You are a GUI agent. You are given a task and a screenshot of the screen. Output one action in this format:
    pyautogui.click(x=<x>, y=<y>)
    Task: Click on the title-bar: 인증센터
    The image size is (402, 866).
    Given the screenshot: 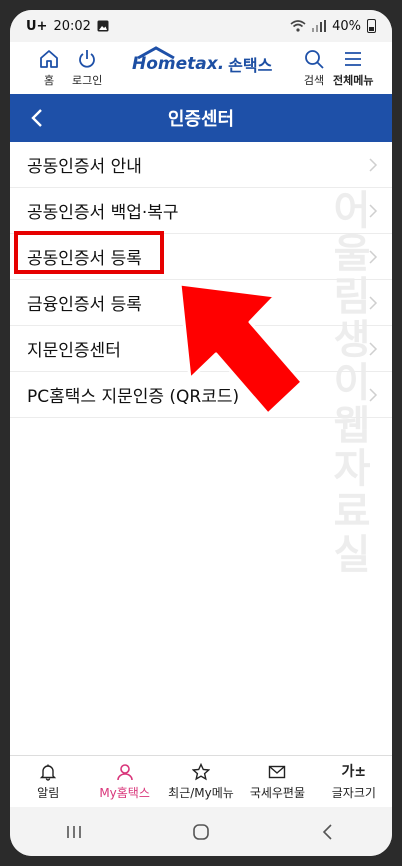 What is the action you would take?
    pyautogui.click(x=201, y=118)
    